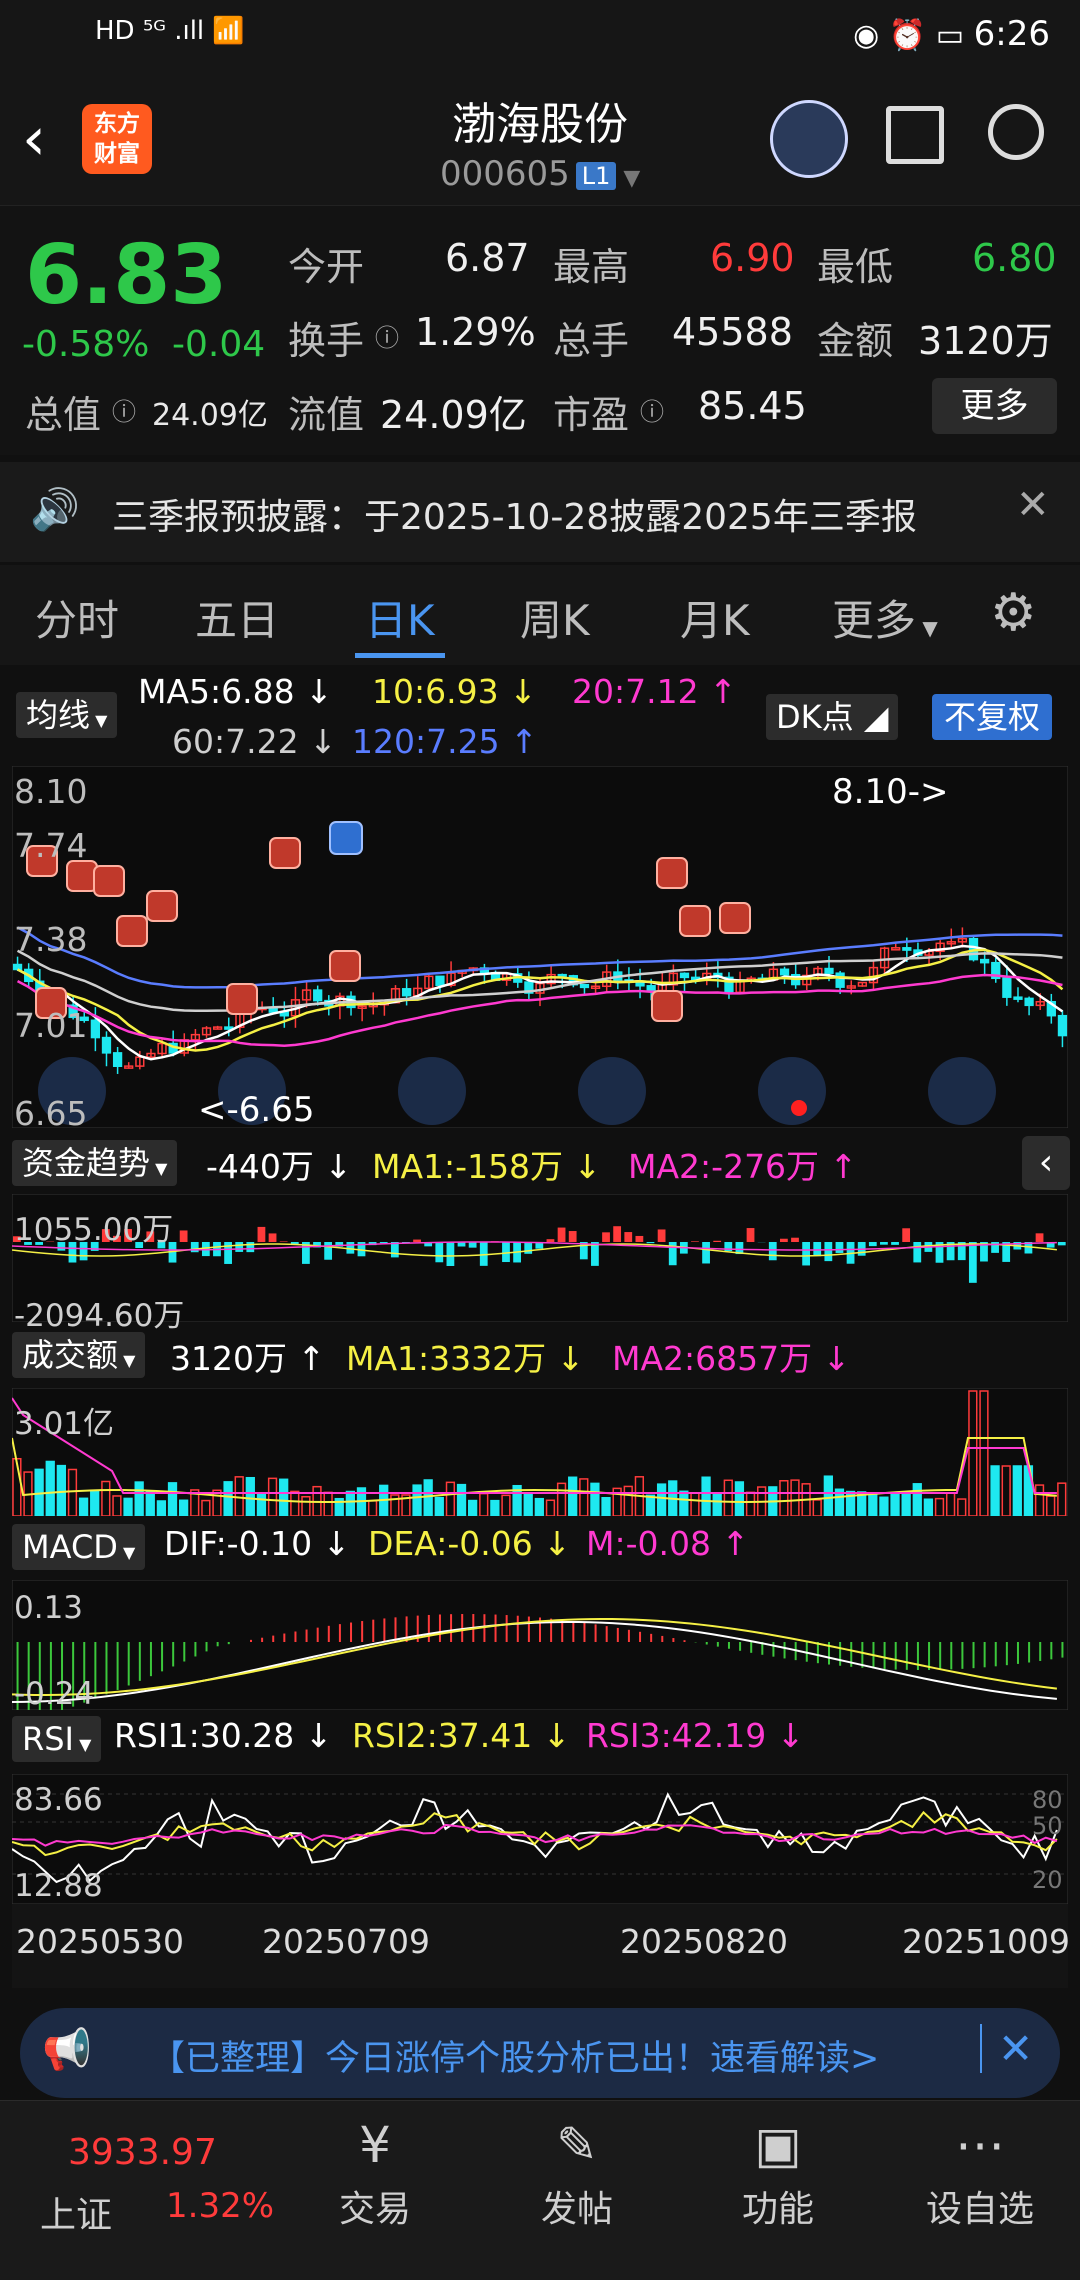  I want to click on rsi3: RSI3:42.19 ↓, so click(695, 1735).